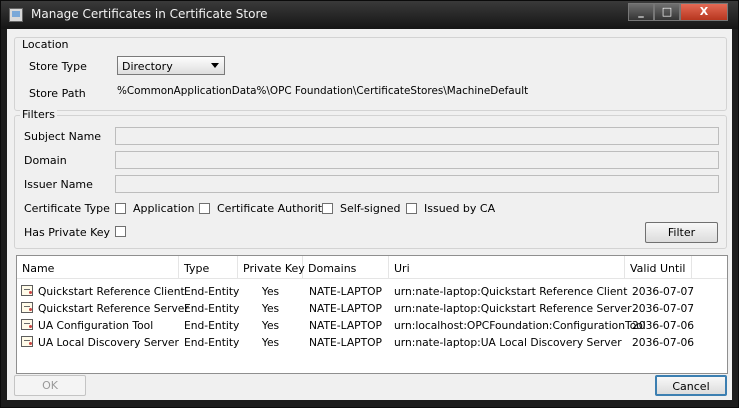 This screenshot has height=408, width=739. What do you see at coordinates (120, 231) in the screenshot?
I see `has-private-key-checkbox` at bounding box center [120, 231].